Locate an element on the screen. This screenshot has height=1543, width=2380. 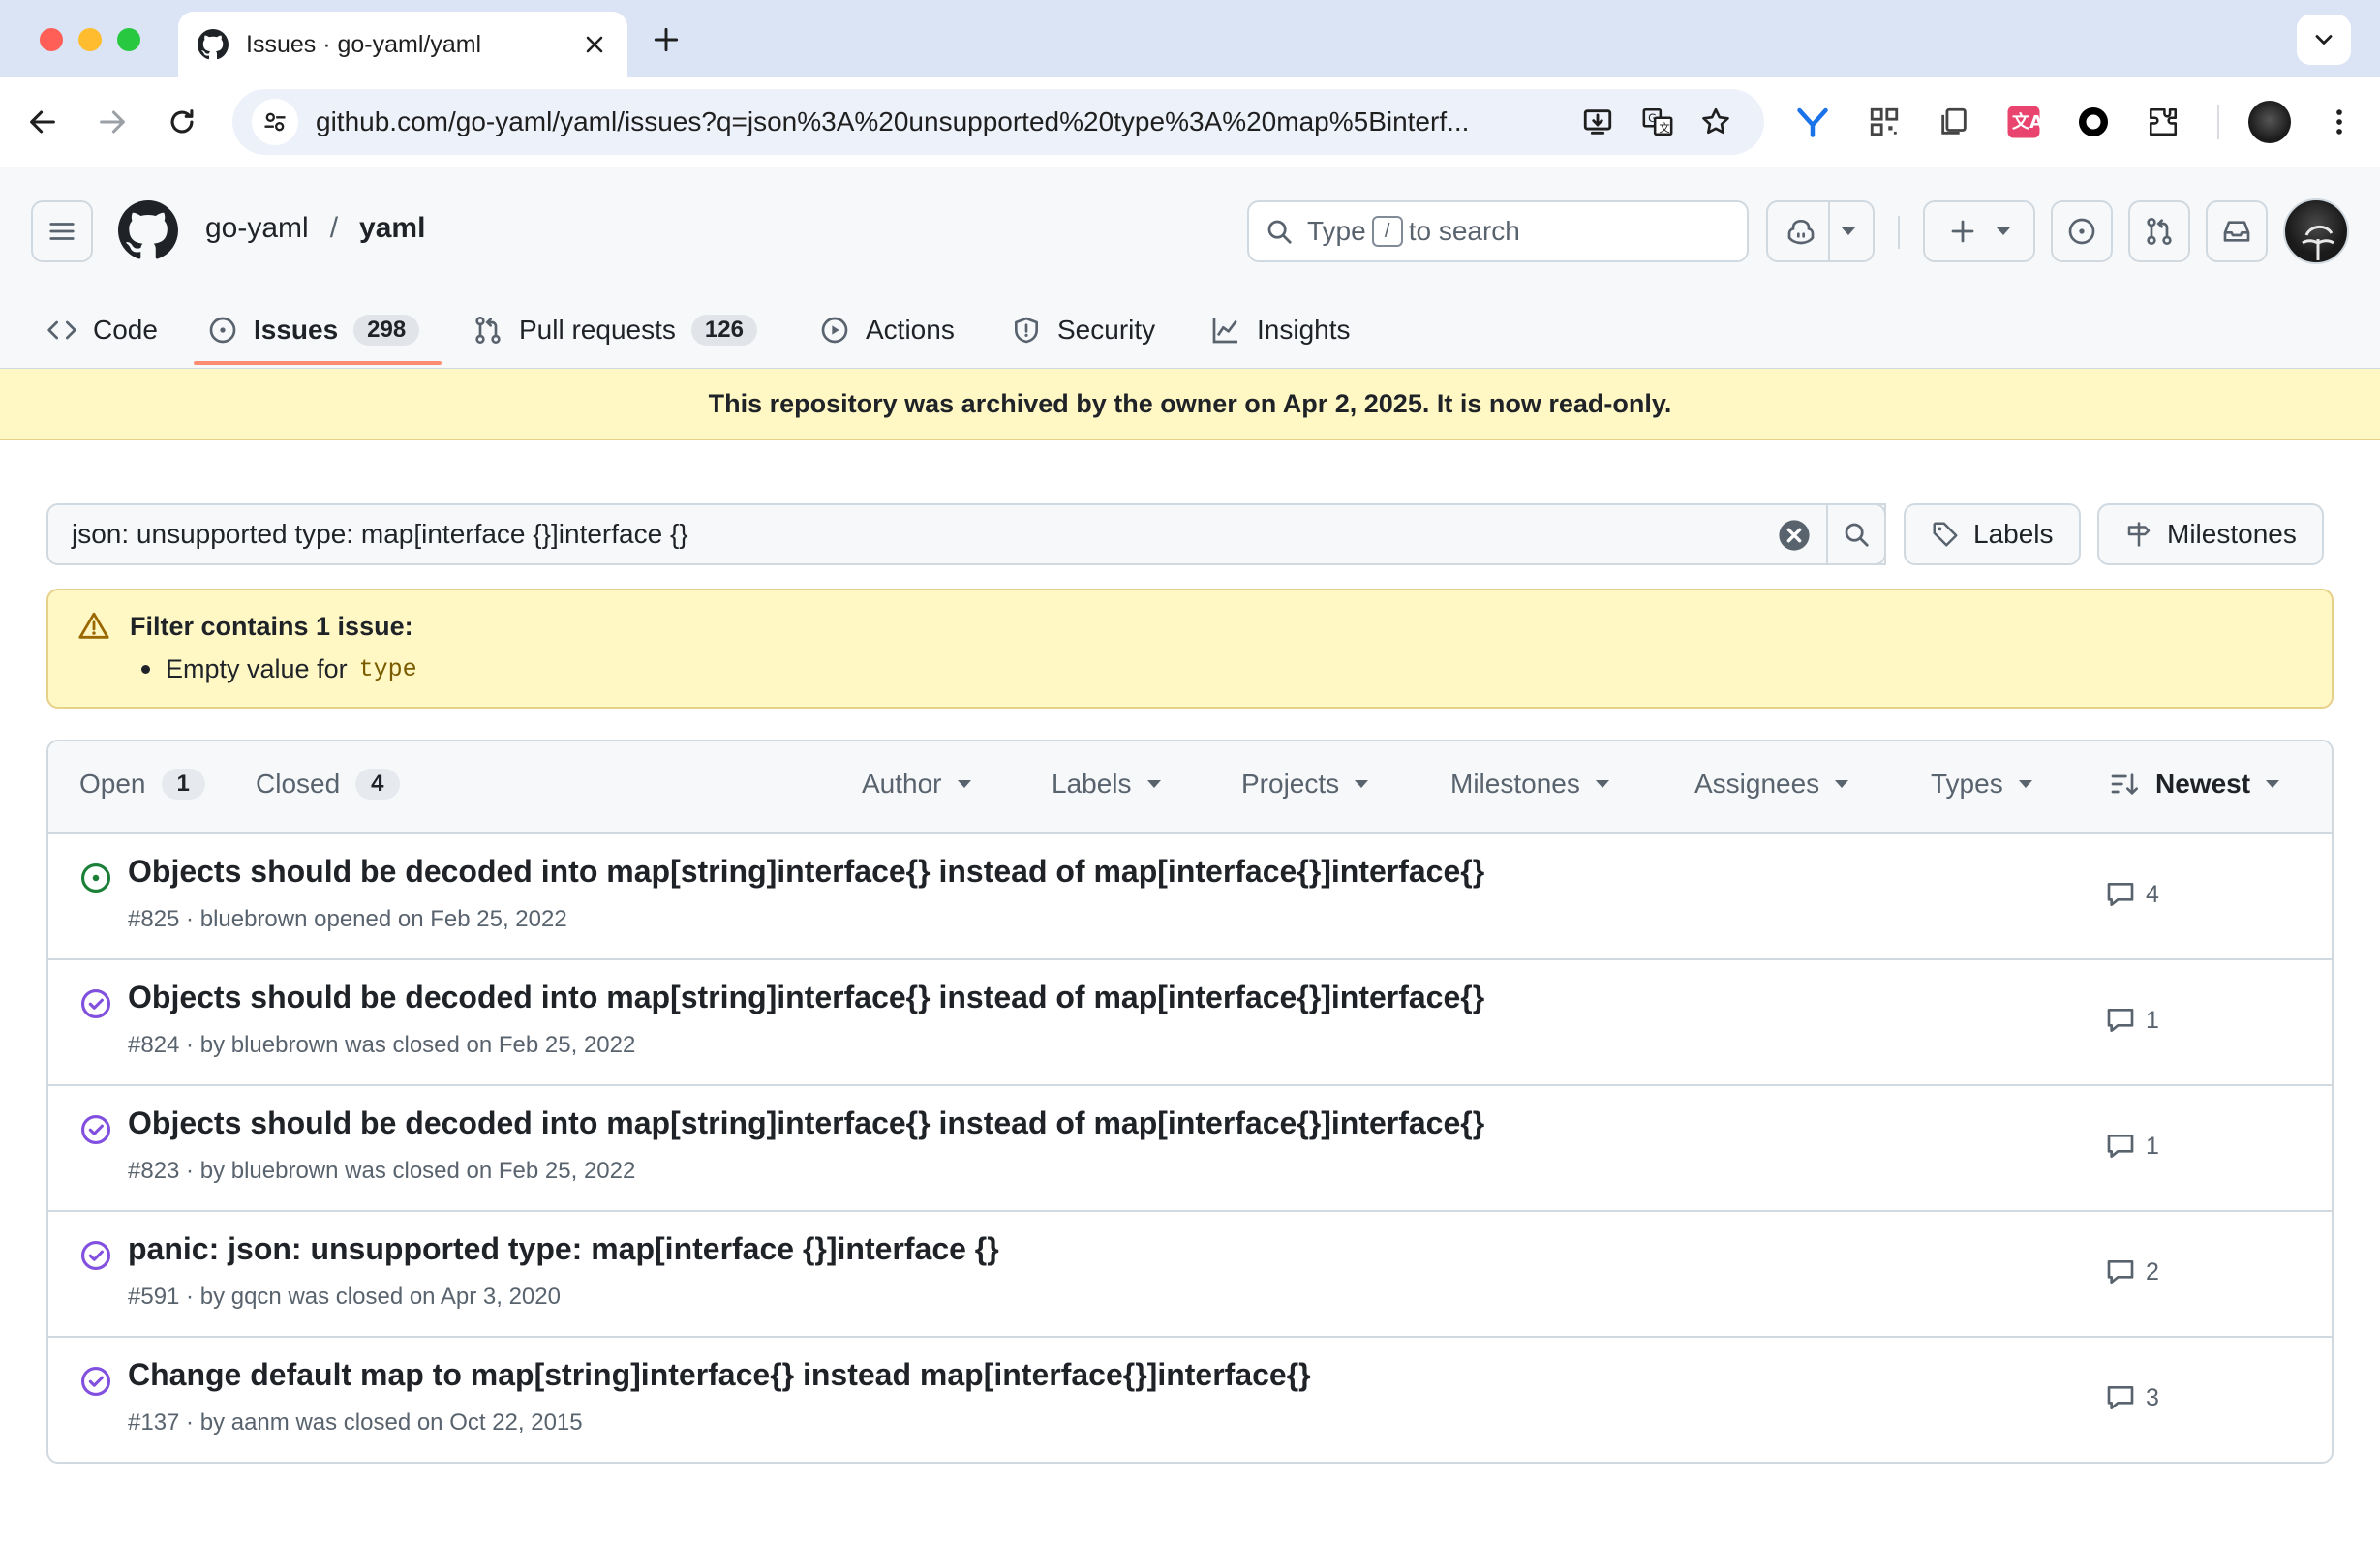
tab-insights: Insights is located at coordinates (1281, 330).